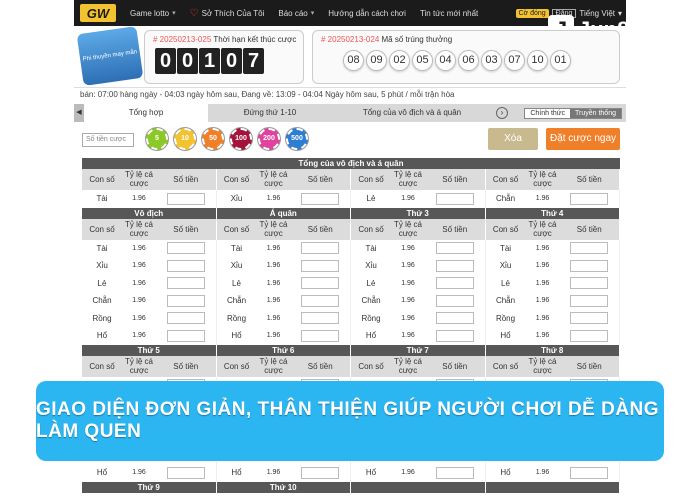 This screenshot has width=700, height=500. Describe the element at coordinates (270, 113) in the screenshot. I see `tab-positions: Đứng thứ 1-10` at that location.